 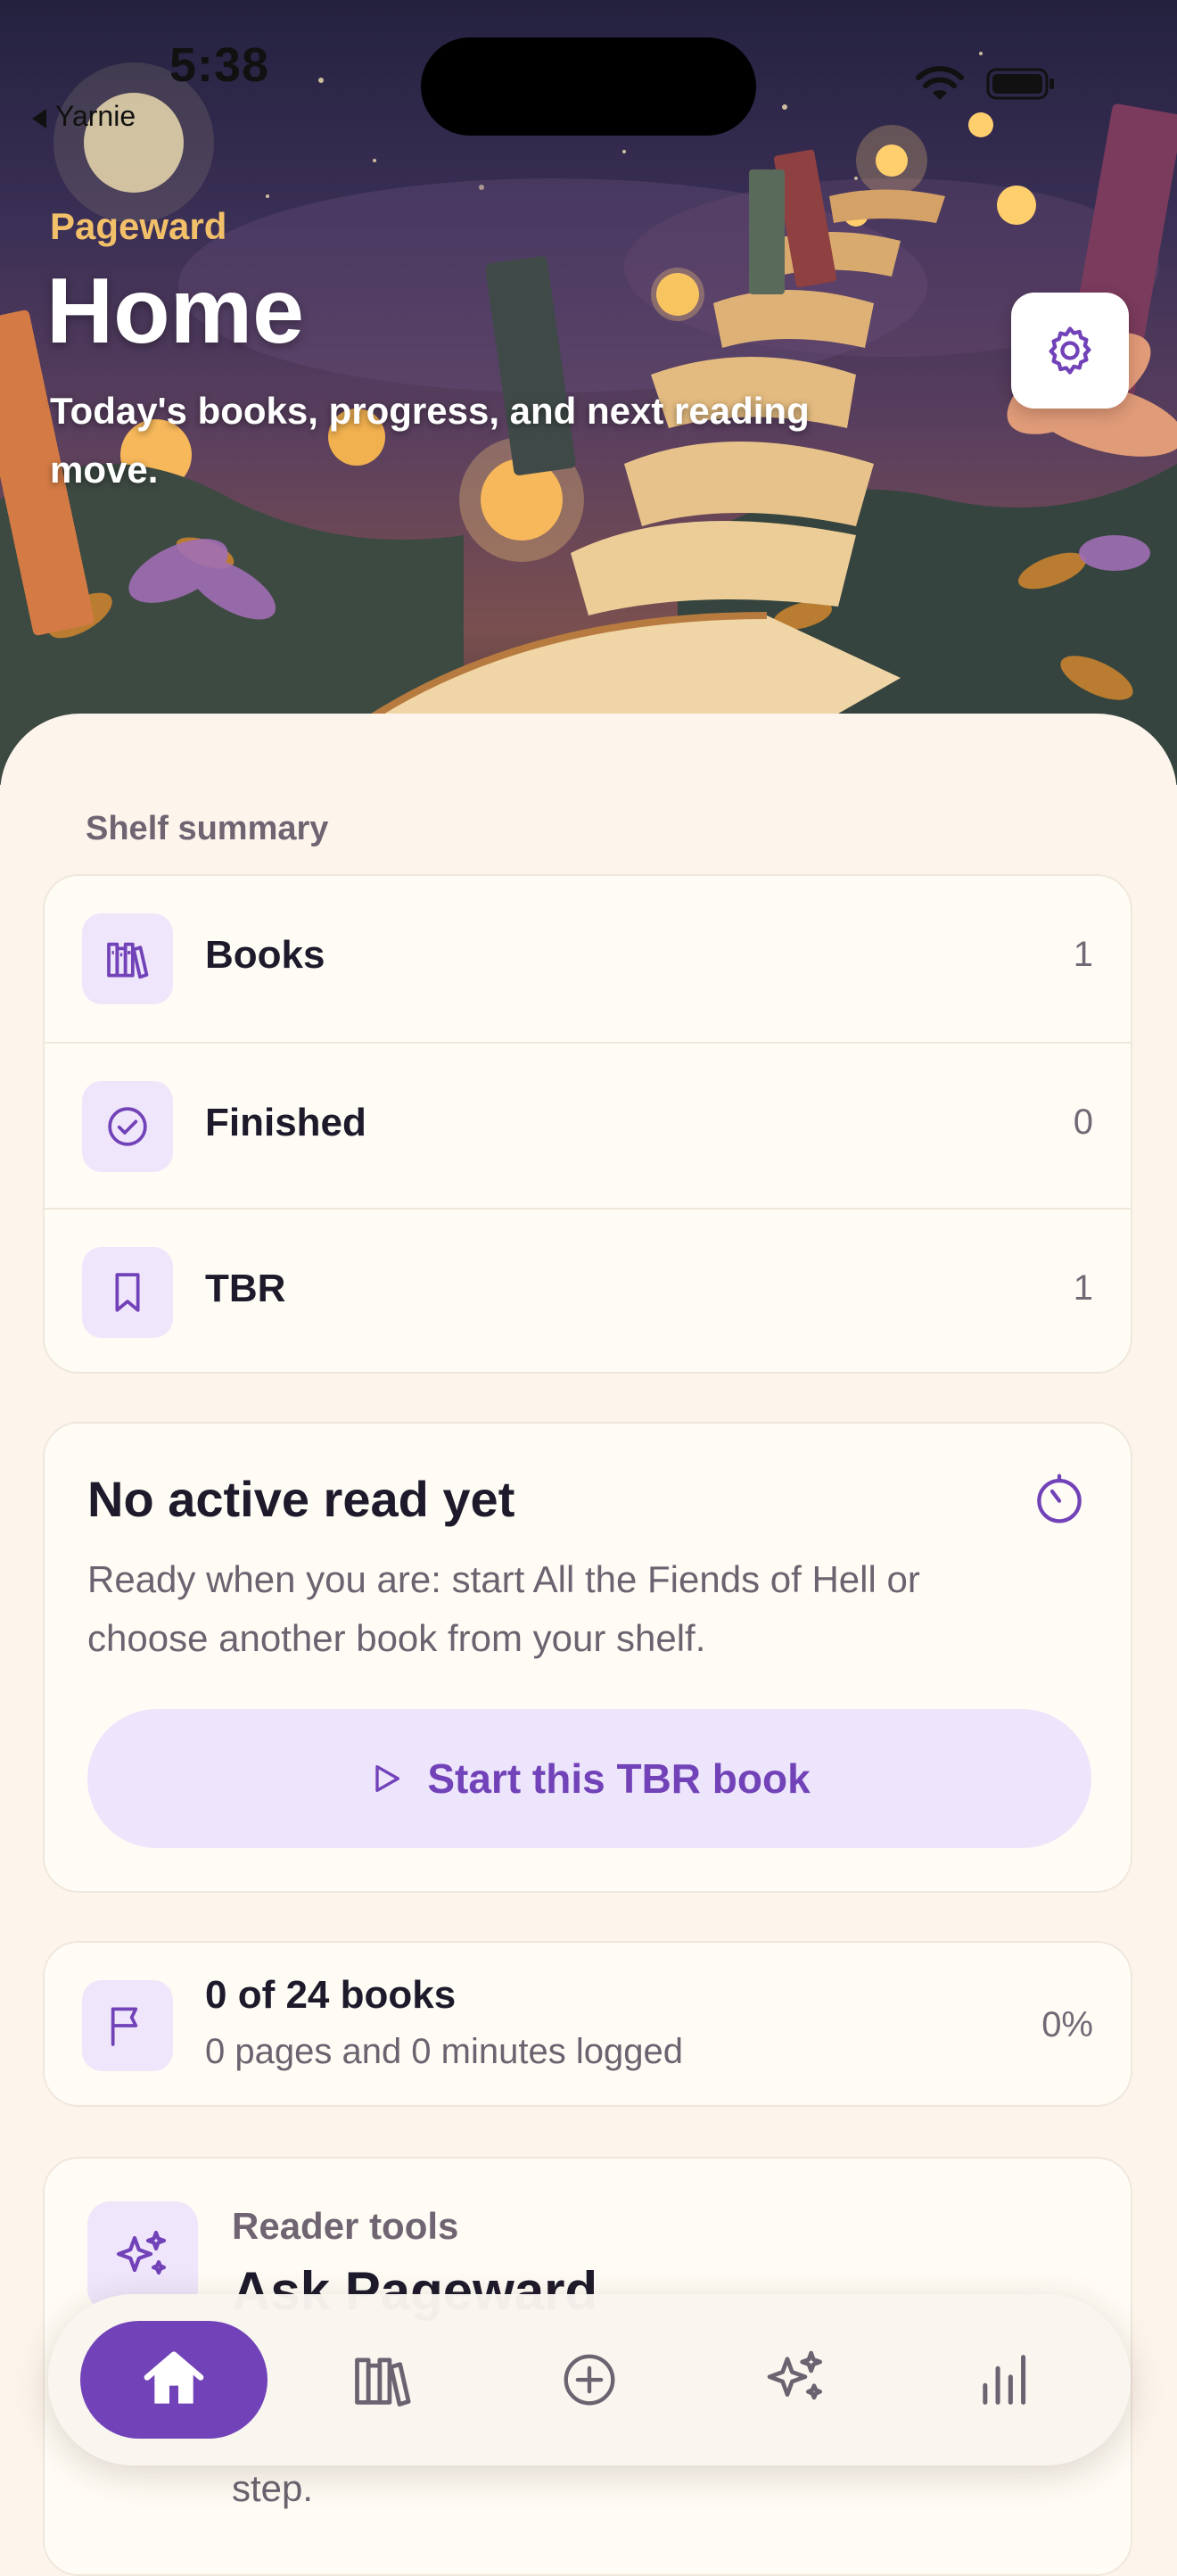 I want to click on active-read-title: No active read yet, so click(x=301, y=1499).